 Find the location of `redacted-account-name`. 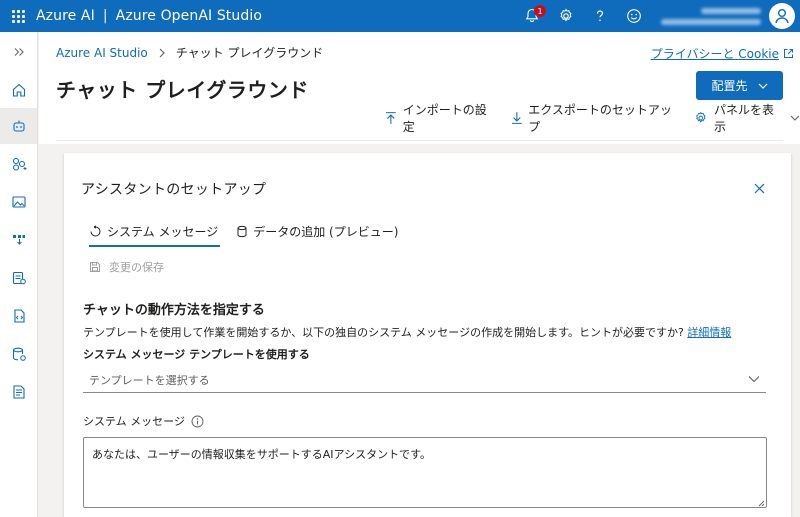

redacted-account-name is located at coordinates (731, 10).